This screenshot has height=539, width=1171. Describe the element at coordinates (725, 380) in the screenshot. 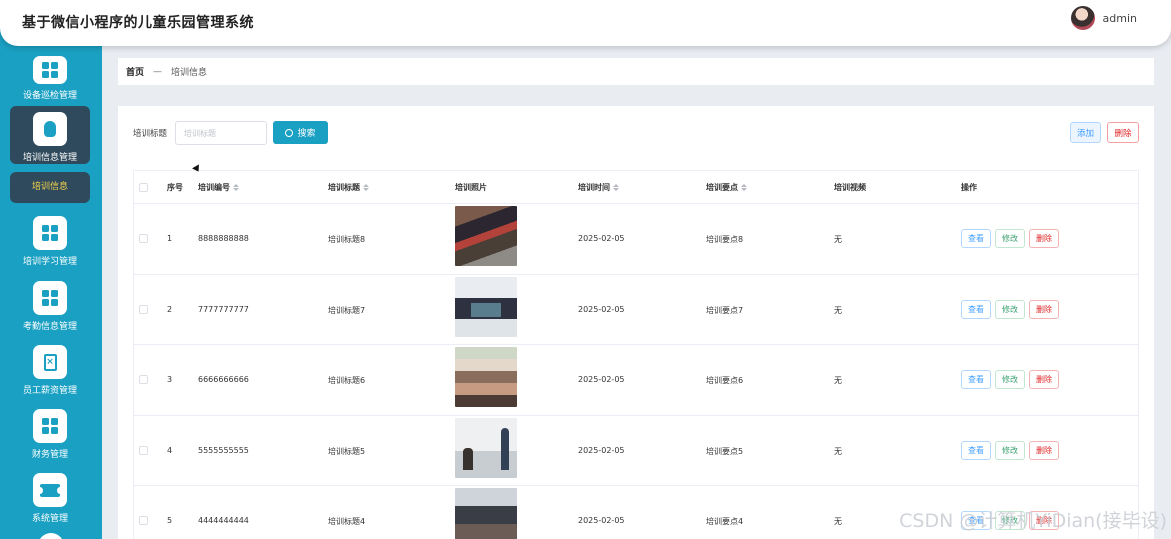

I see `cell-points: 培训要点6` at that location.